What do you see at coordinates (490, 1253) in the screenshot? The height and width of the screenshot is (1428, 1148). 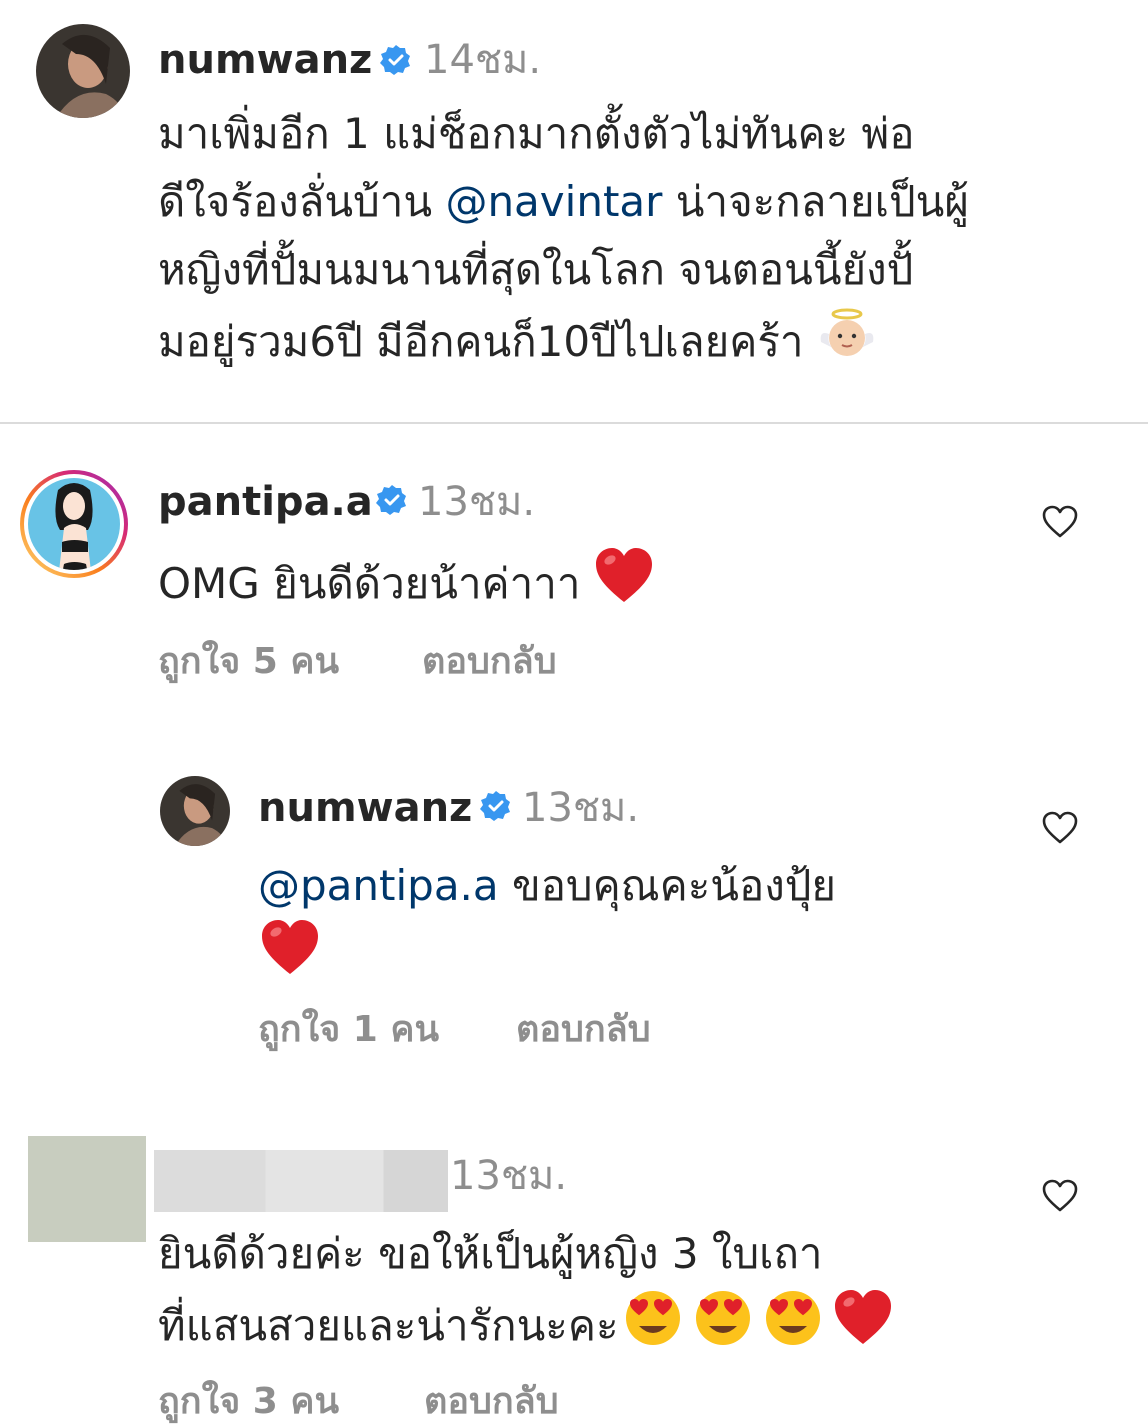 I see `comment-line: ยินดีด้วยค่ะ ขอให้เป็นผู้หญิง 3 ใบเถา` at bounding box center [490, 1253].